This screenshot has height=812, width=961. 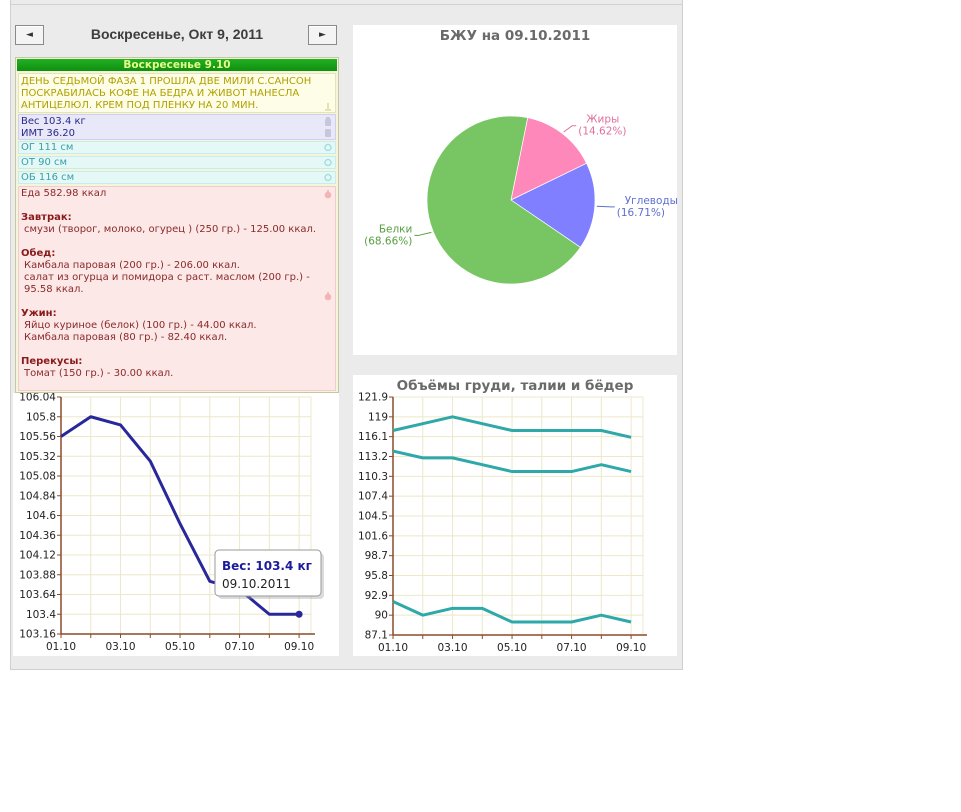 I want to click on volumes-y-tick-label: 119, so click(x=378, y=417).